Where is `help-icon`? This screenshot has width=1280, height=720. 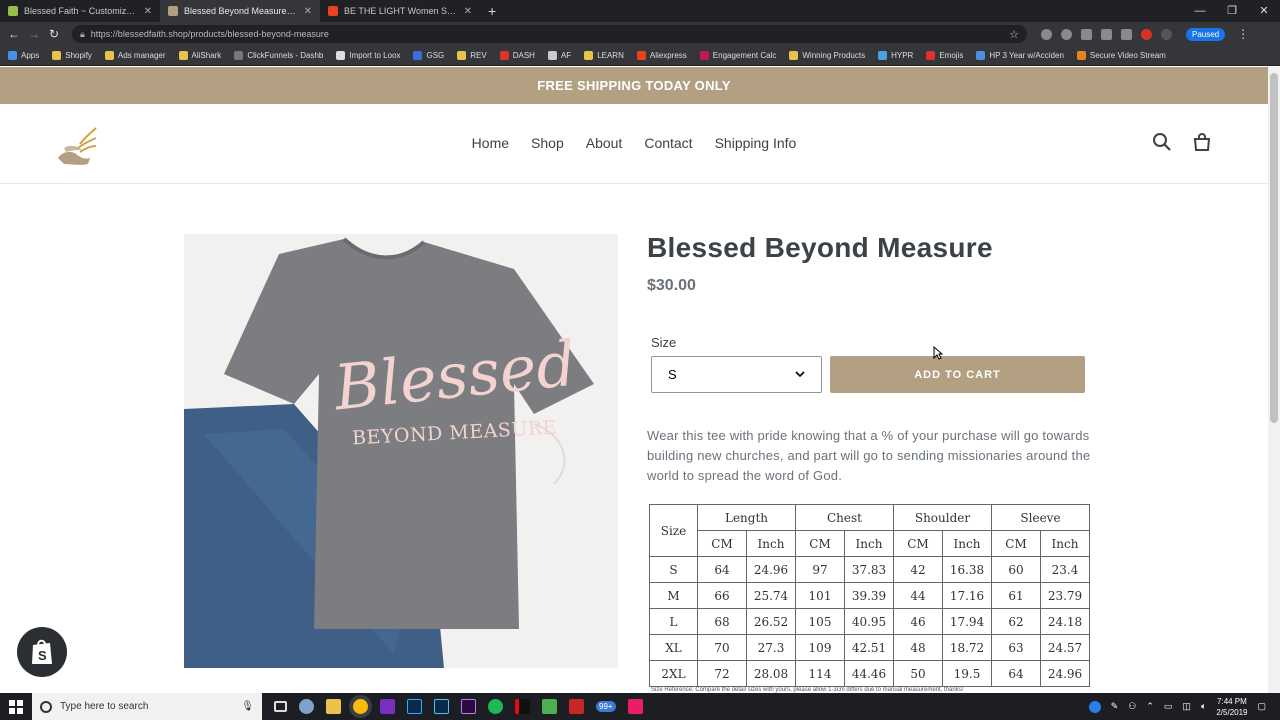 help-icon is located at coordinates (1094, 706).